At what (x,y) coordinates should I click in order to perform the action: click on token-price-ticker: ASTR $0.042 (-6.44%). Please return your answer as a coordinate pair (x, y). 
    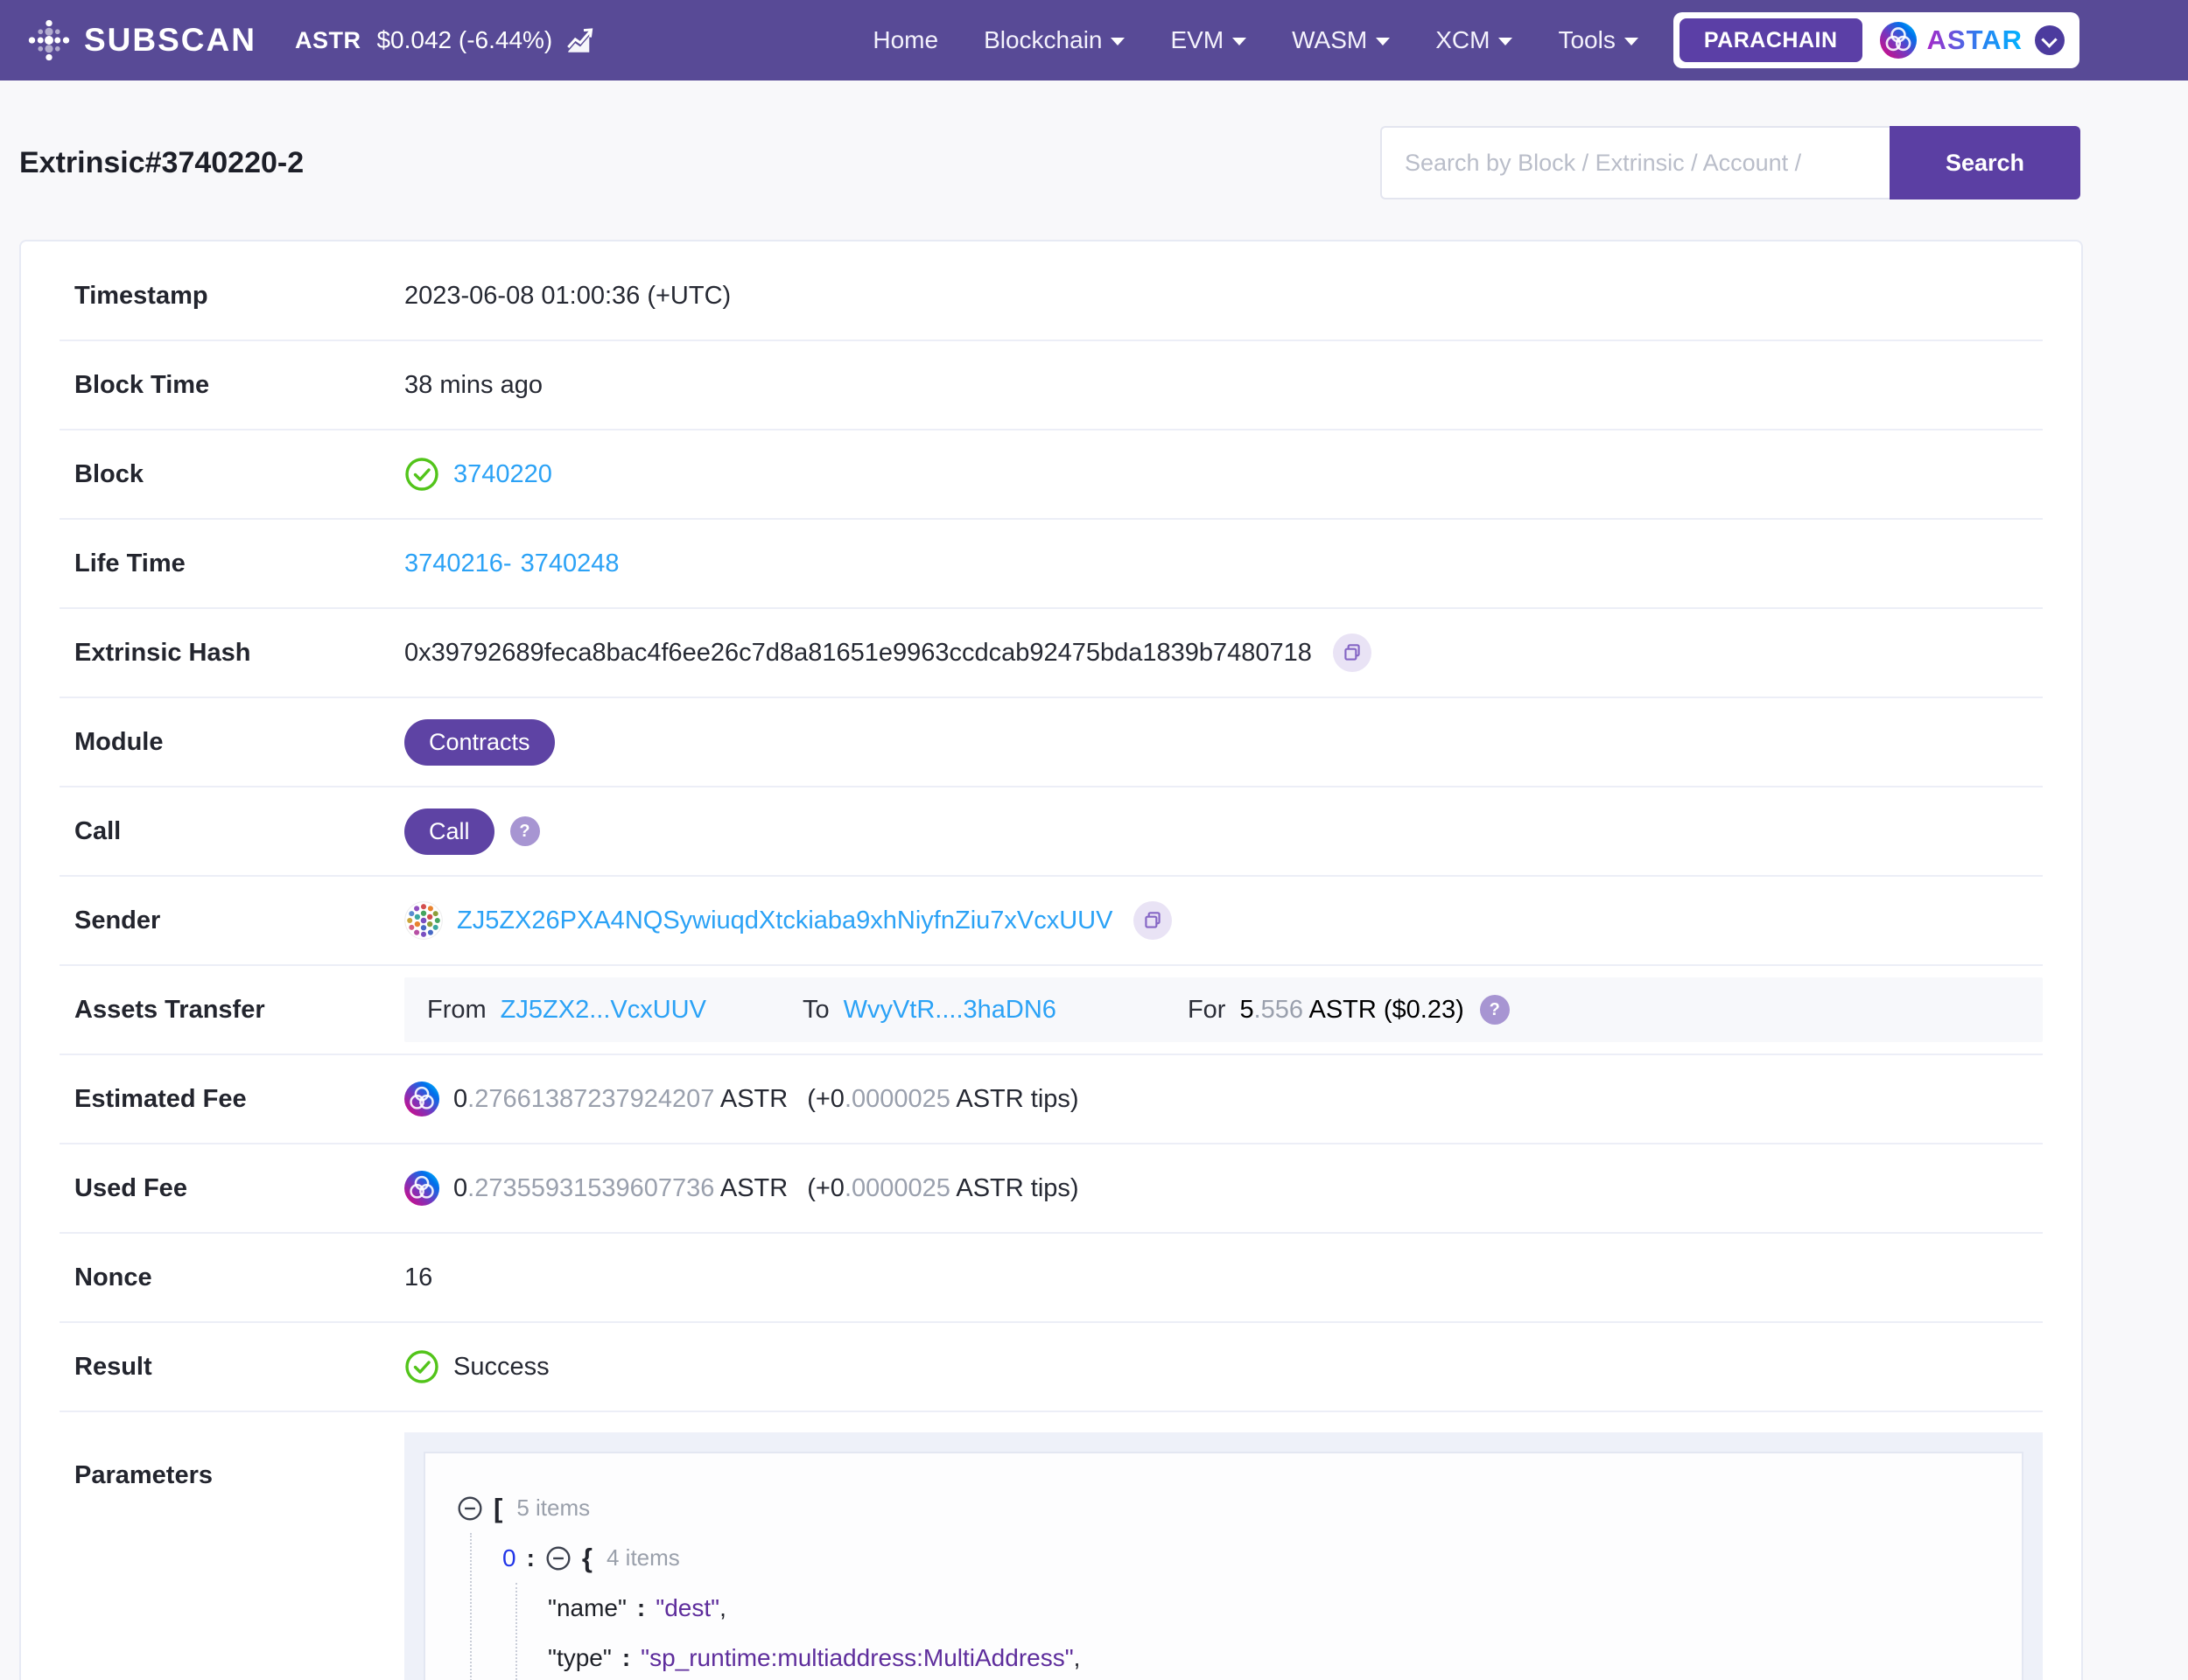
    Looking at the image, I should click on (445, 40).